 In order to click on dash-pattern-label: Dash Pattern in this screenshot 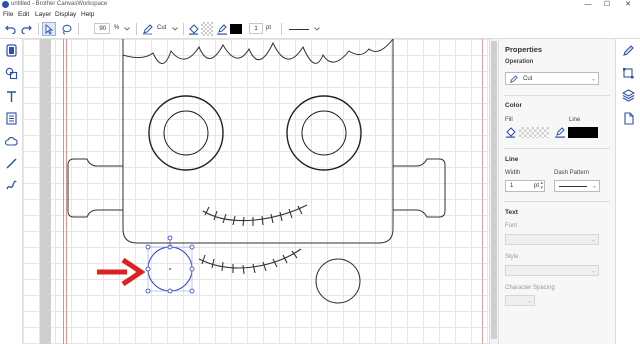, I will do `click(572, 173)`.